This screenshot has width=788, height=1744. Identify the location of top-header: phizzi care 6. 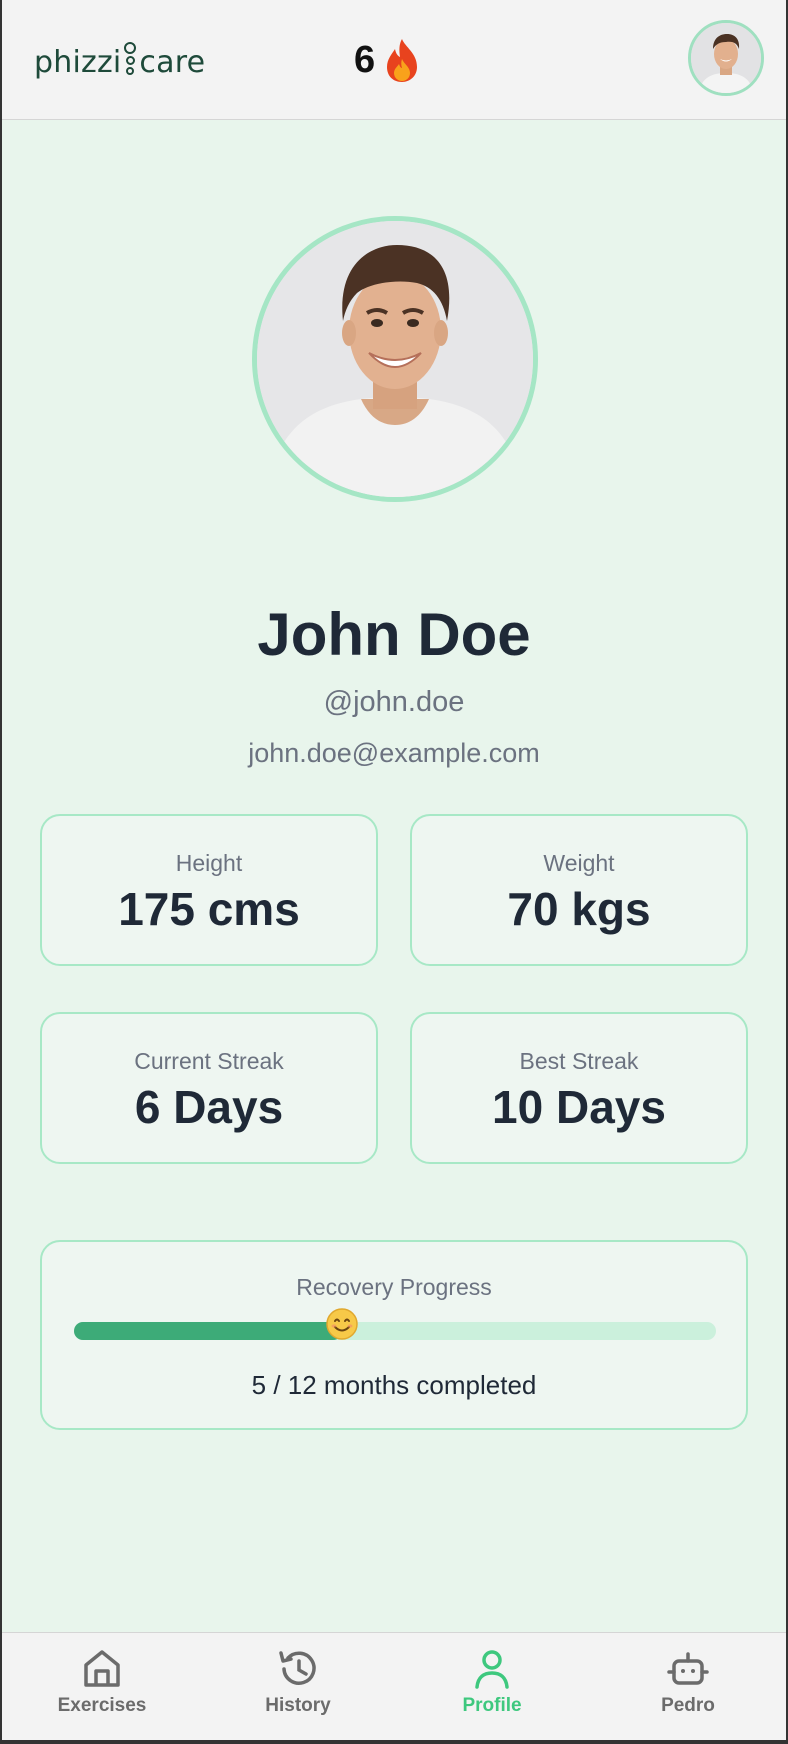
(394, 60).